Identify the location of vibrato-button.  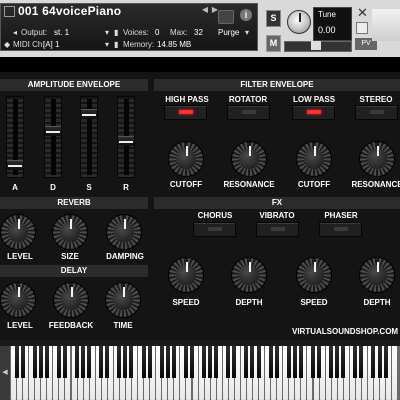
(277, 229).